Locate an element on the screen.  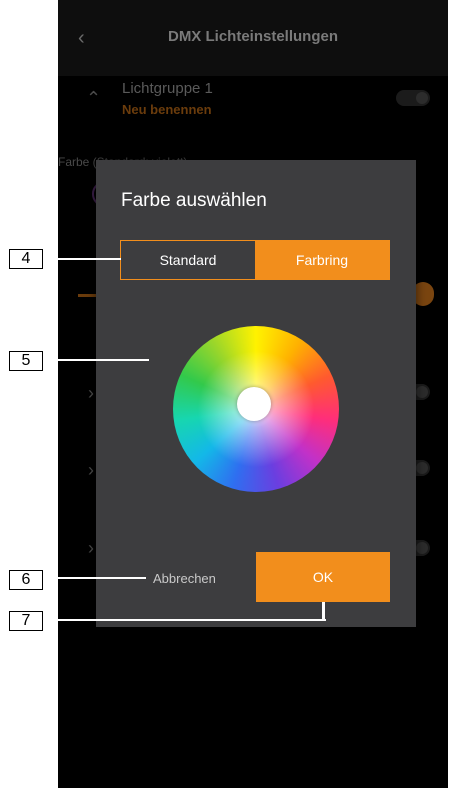
page-title: DMX Lichteinstellungen is located at coordinates (252, 36).